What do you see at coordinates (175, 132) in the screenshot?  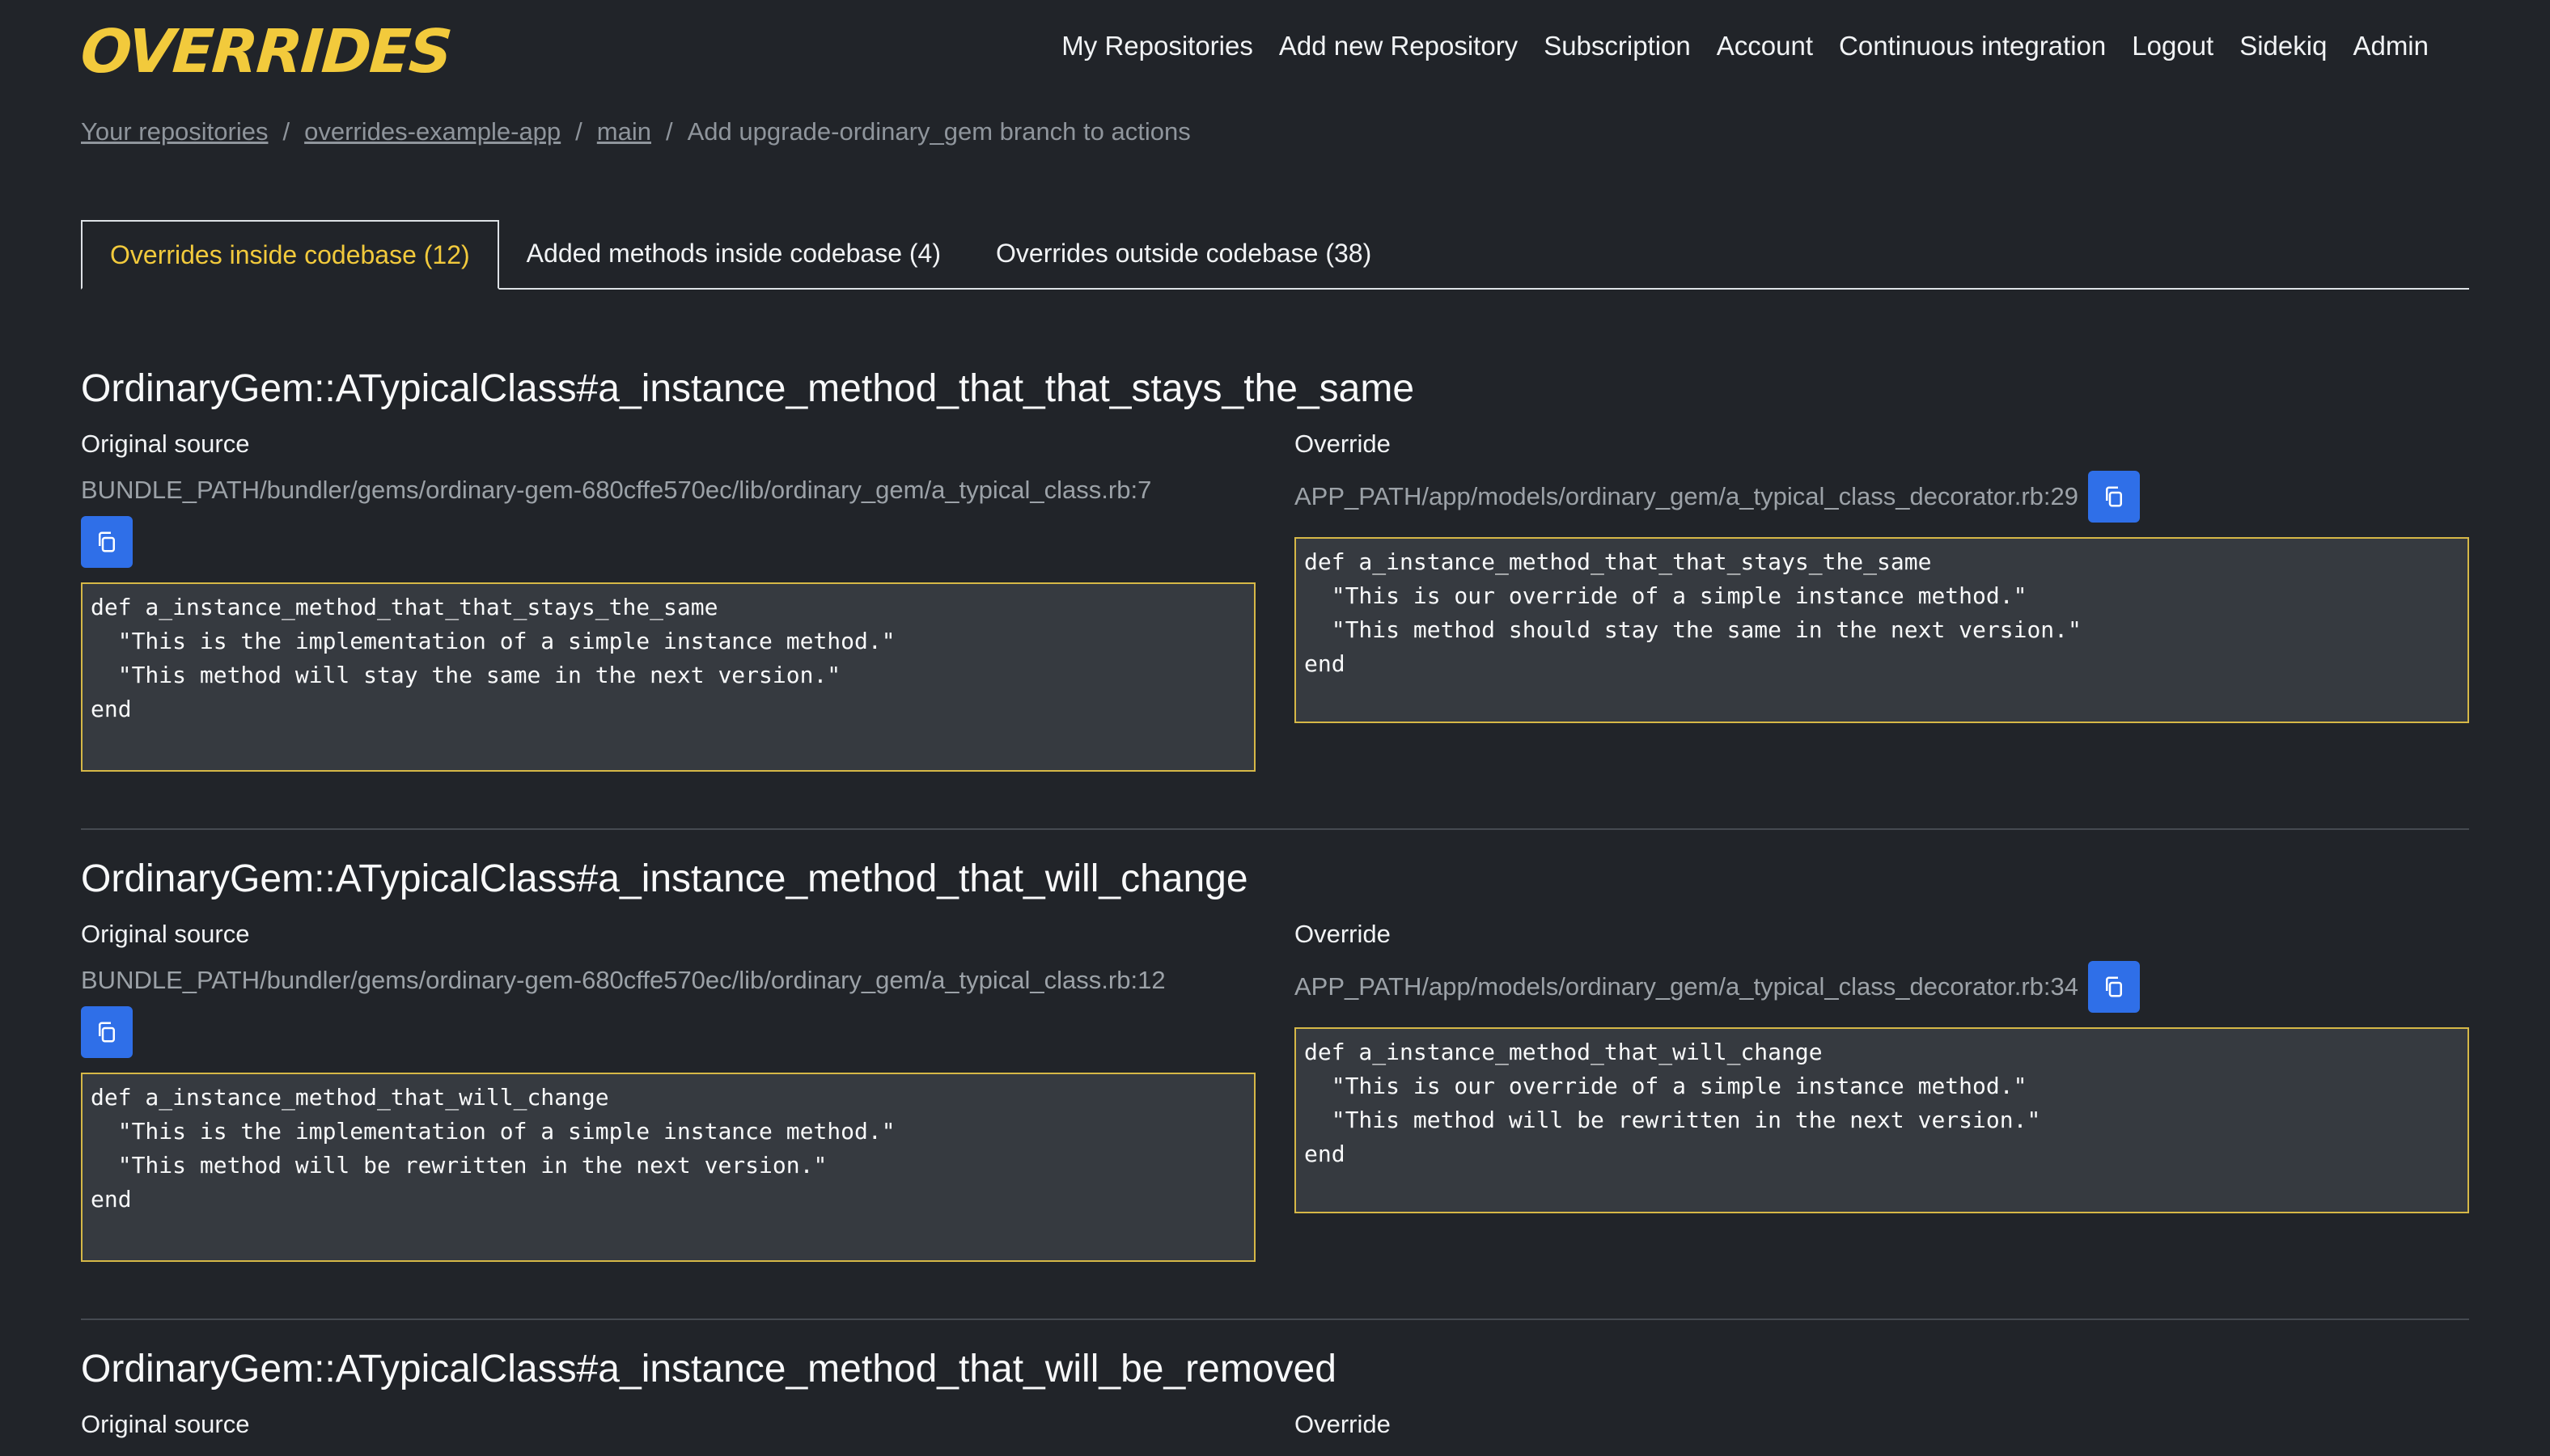 I see `breadcrumb-repositories: Your repositories` at bounding box center [175, 132].